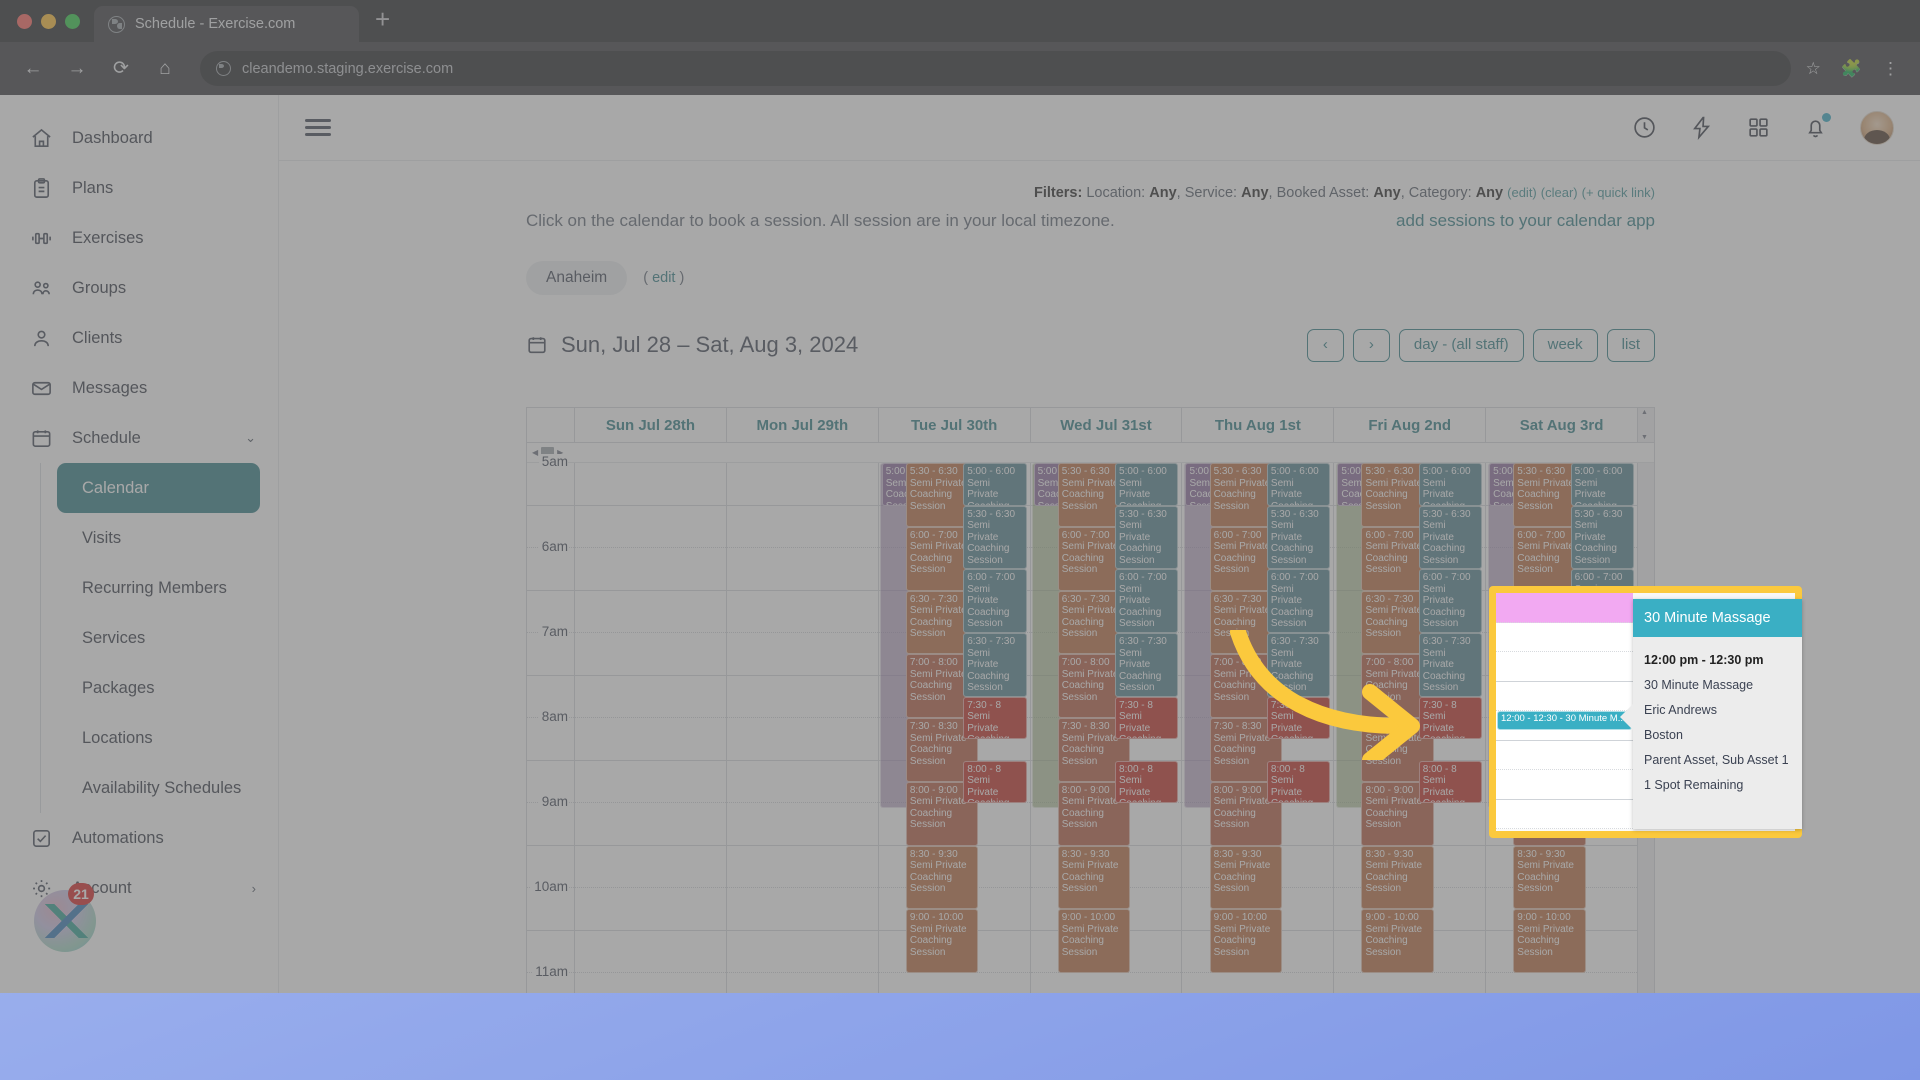 The width and height of the screenshot is (1920, 1080). I want to click on home-button: ⌂, so click(165, 69).